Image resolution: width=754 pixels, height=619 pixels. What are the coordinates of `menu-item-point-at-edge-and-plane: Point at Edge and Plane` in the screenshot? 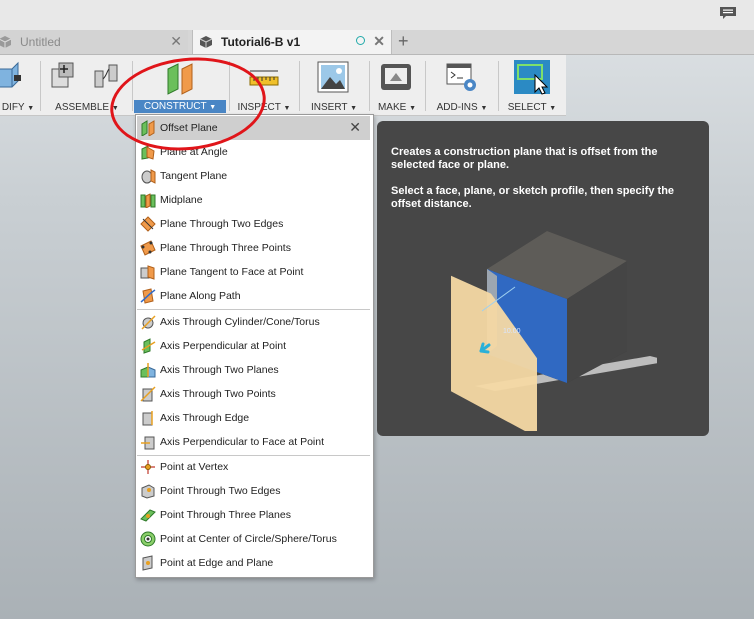 It's located at (253, 563).